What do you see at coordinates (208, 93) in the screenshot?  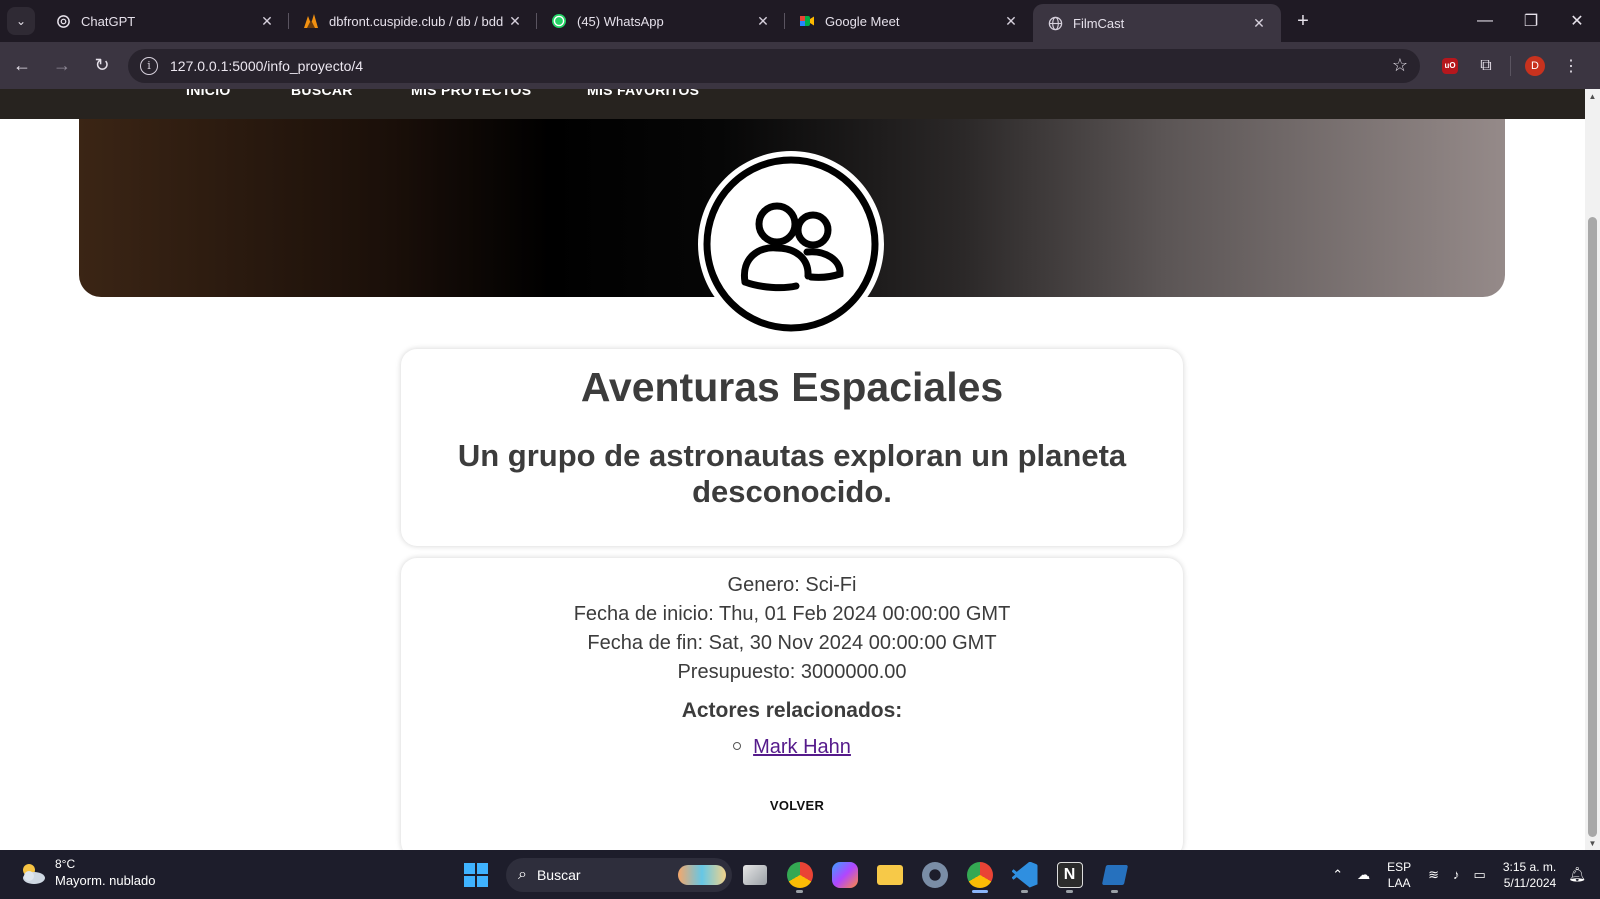 I see `nav-inicio: INICIO` at bounding box center [208, 93].